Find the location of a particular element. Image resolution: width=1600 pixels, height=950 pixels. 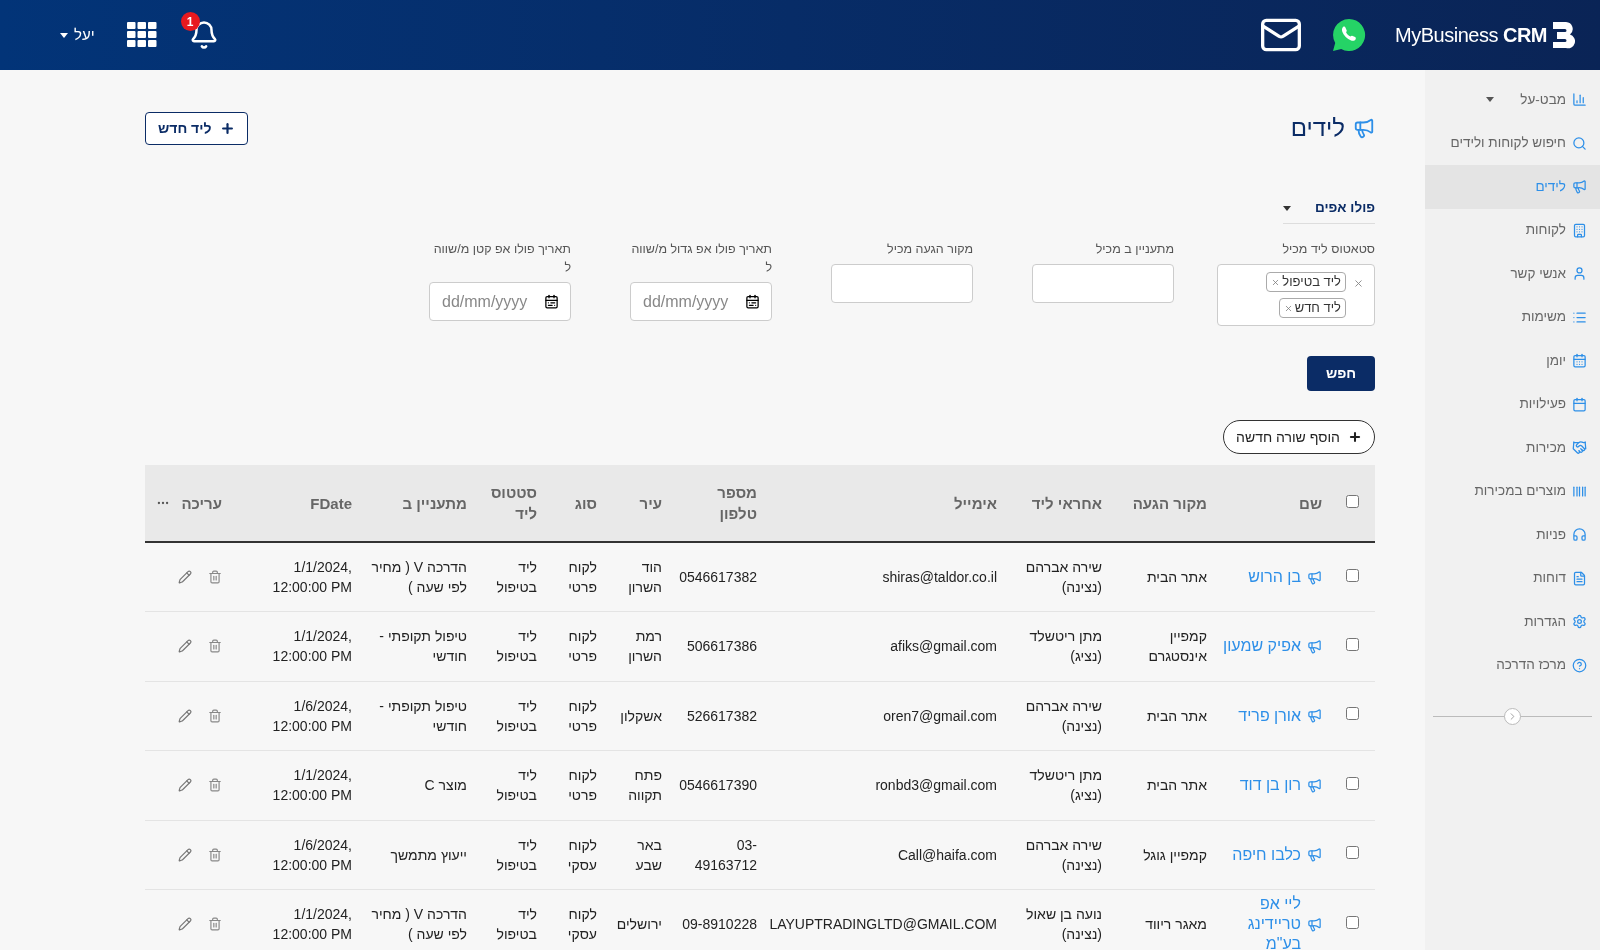

sidebar-item: פעילויות is located at coordinates (1512, 404).